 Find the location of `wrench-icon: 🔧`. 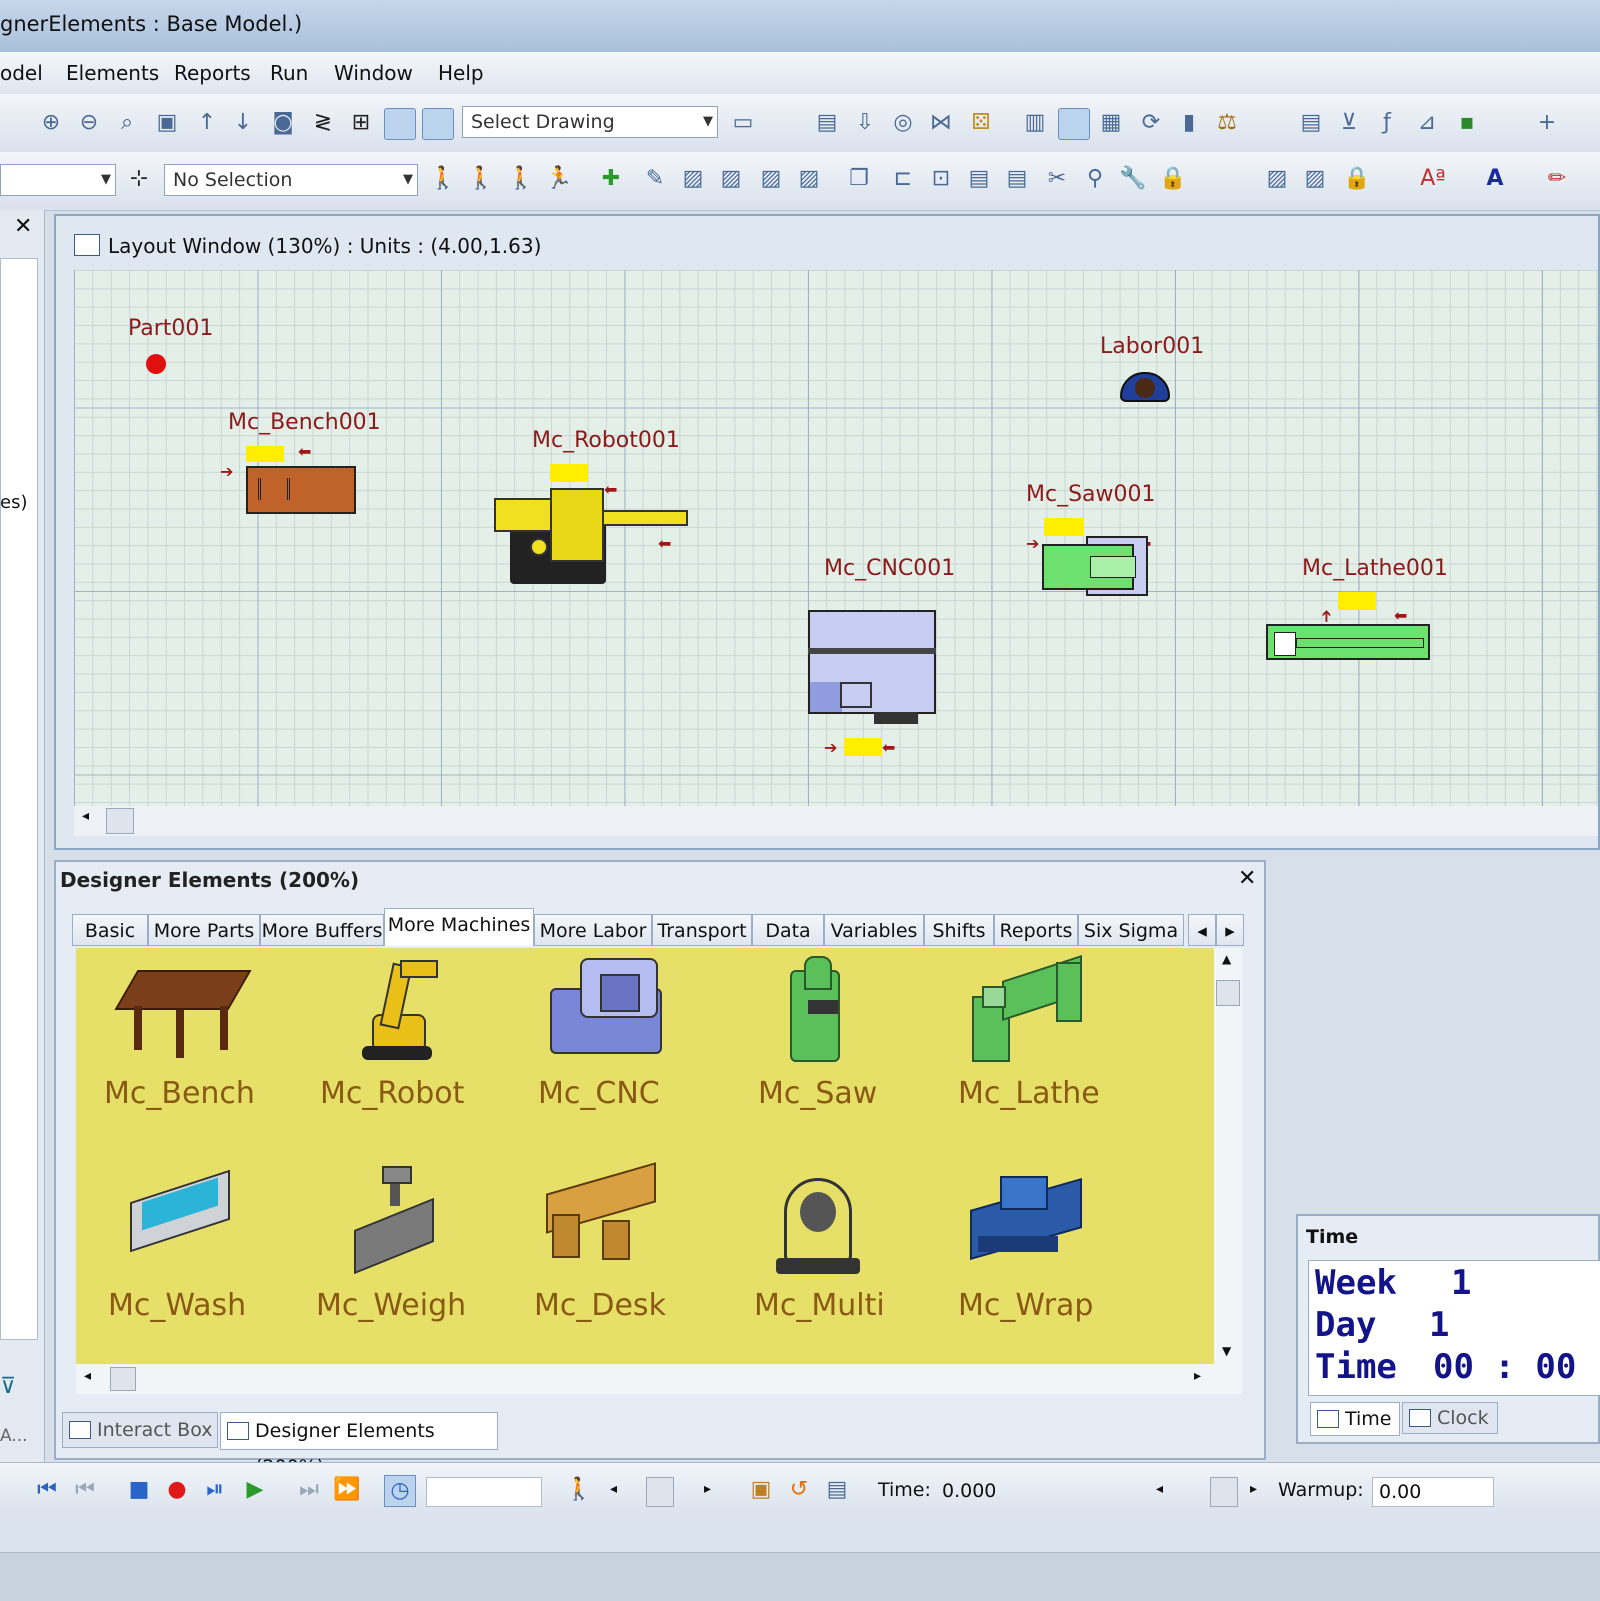

wrench-icon: 🔧 is located at coordinates (1133, 179).